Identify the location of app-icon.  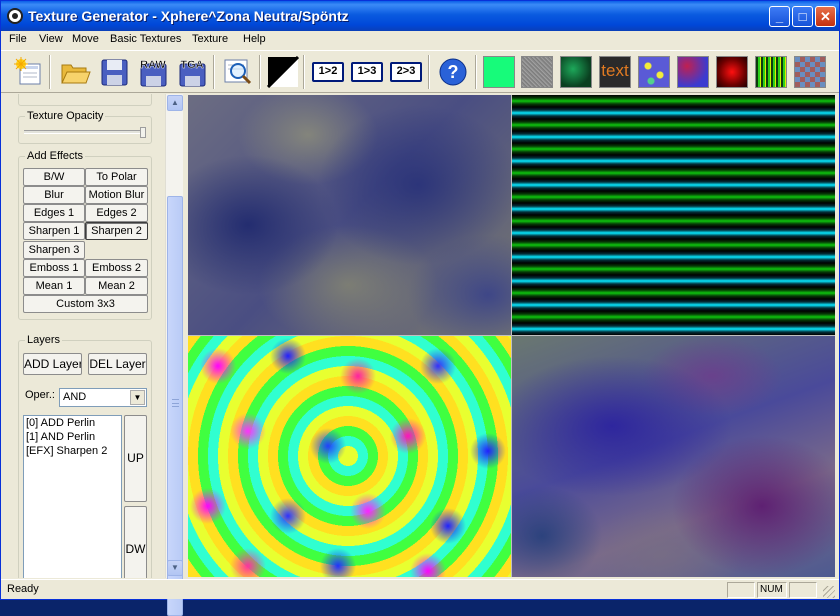
(15, 16).